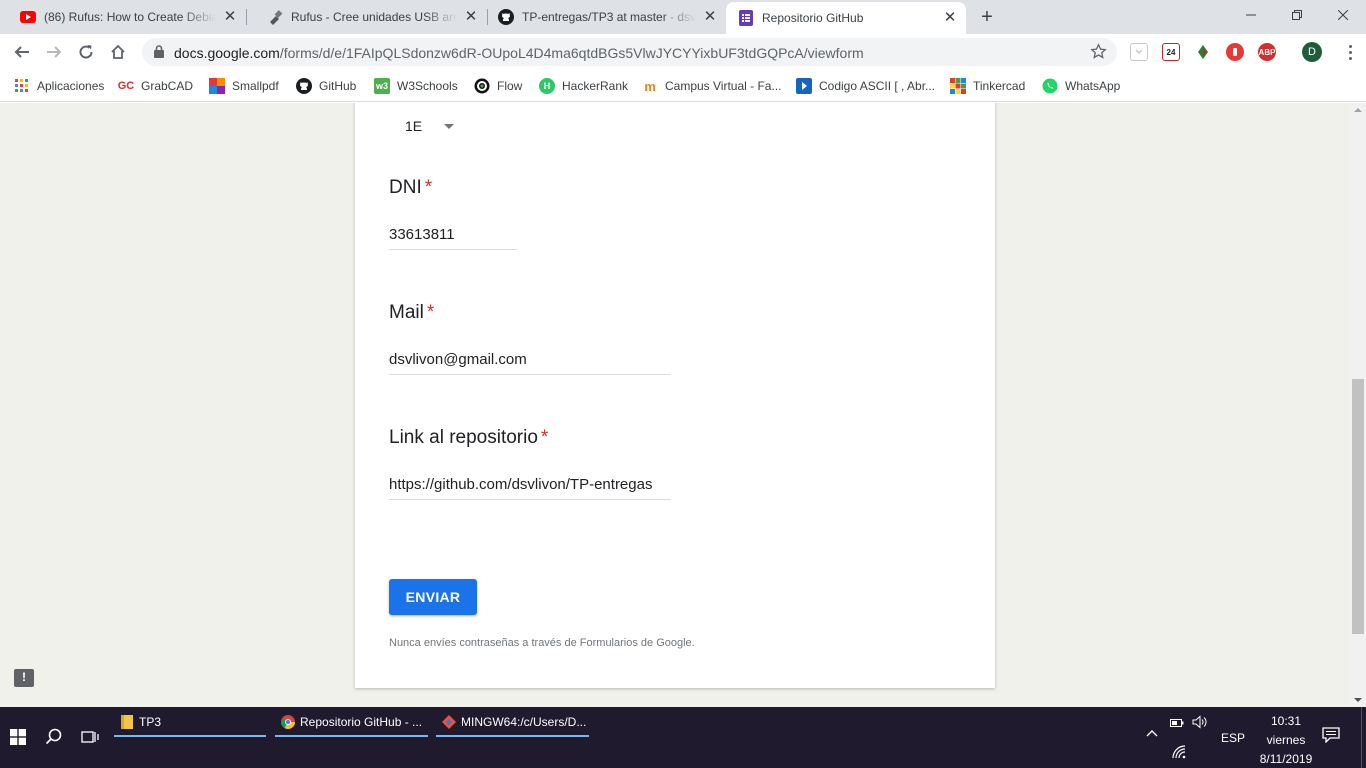 This screenshot has width=1366, height=768. I want to click on bookmark-hackerrank: H HackerRank, so click(583, 86).